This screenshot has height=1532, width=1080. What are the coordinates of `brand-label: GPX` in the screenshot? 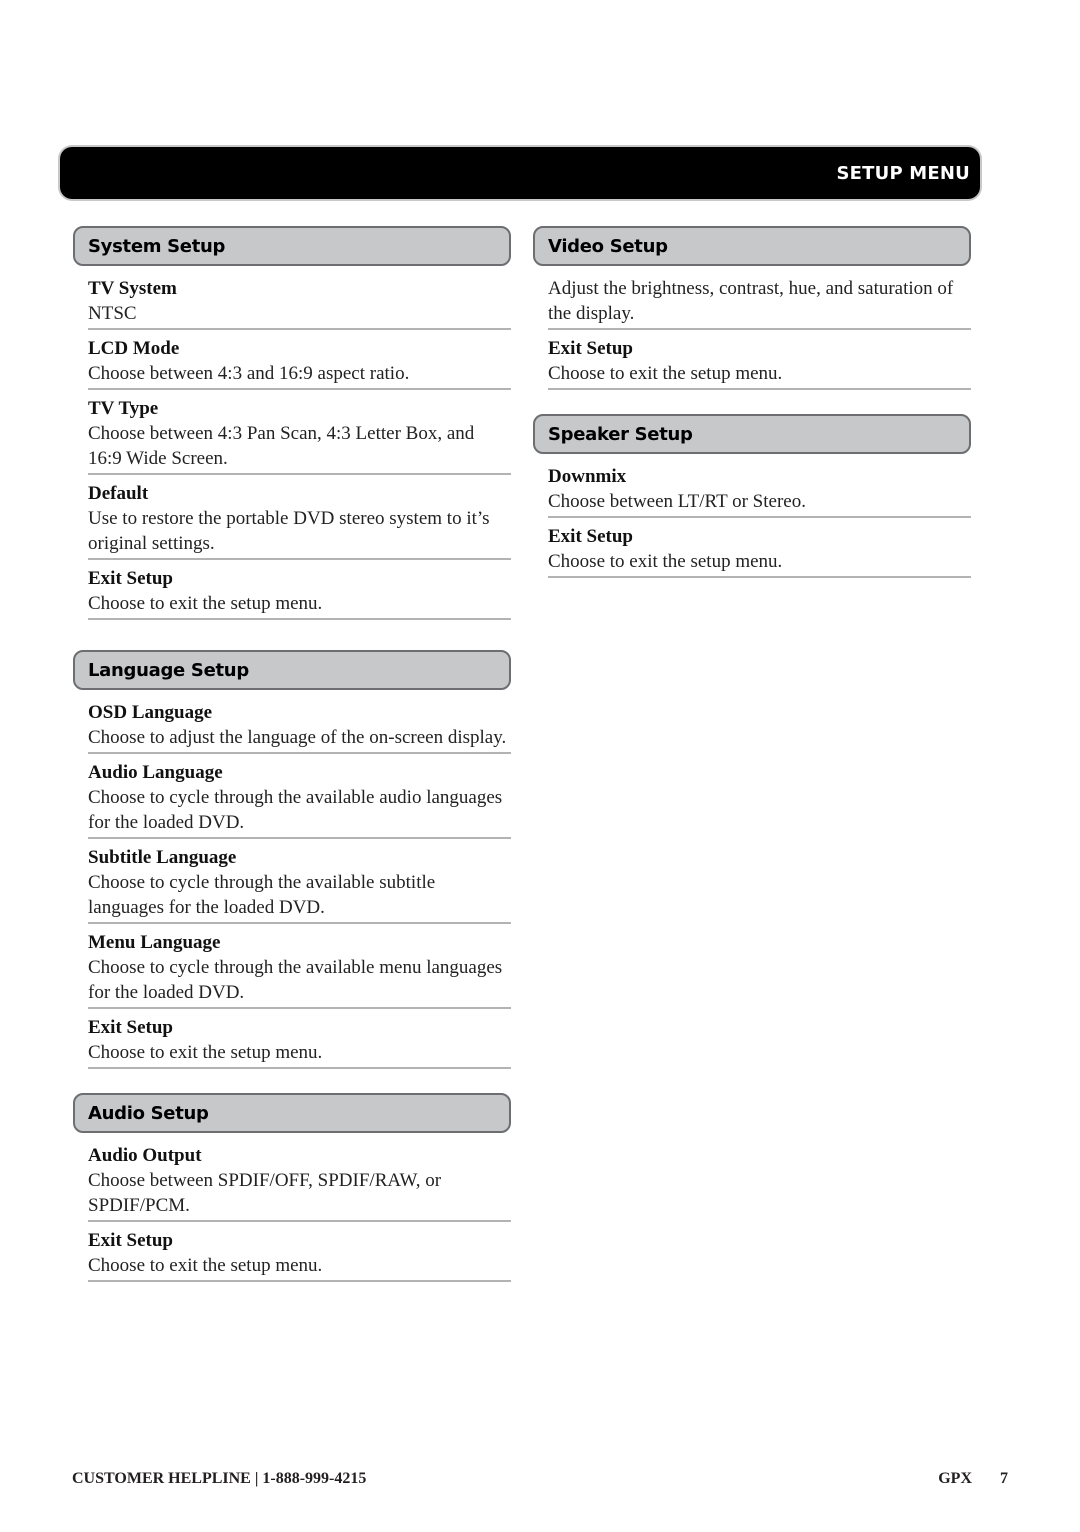 It's located at (955, 1478).